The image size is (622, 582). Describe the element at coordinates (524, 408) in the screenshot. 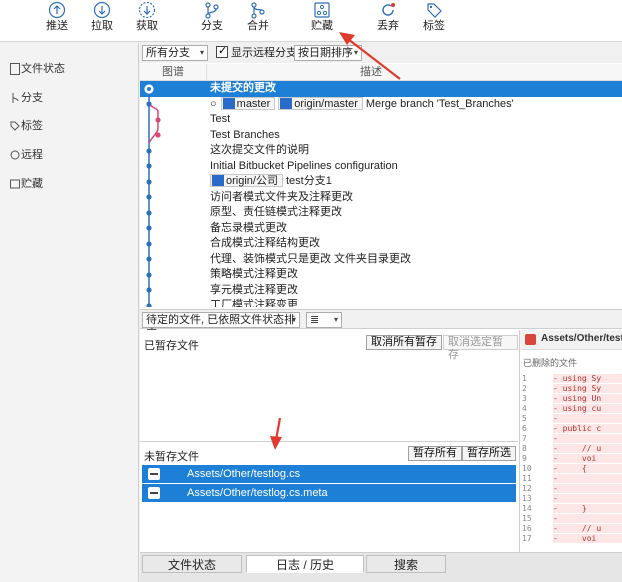

I see `line-number: 4` at that location.